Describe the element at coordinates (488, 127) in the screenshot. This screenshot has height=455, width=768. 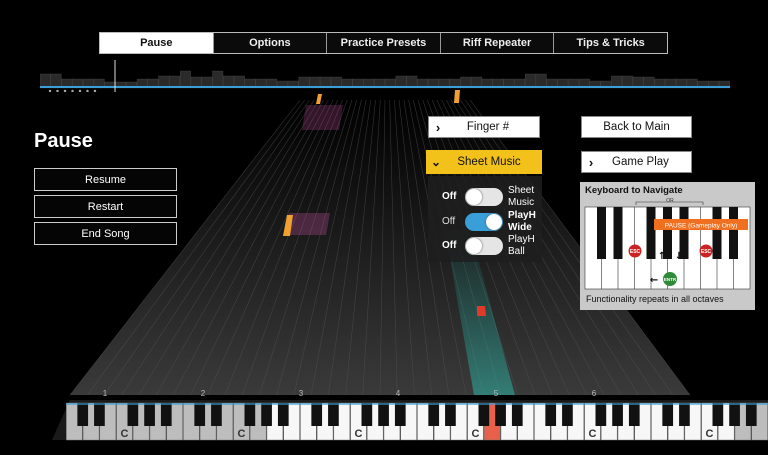
I see `finger-number-label: Finger #` at that location.